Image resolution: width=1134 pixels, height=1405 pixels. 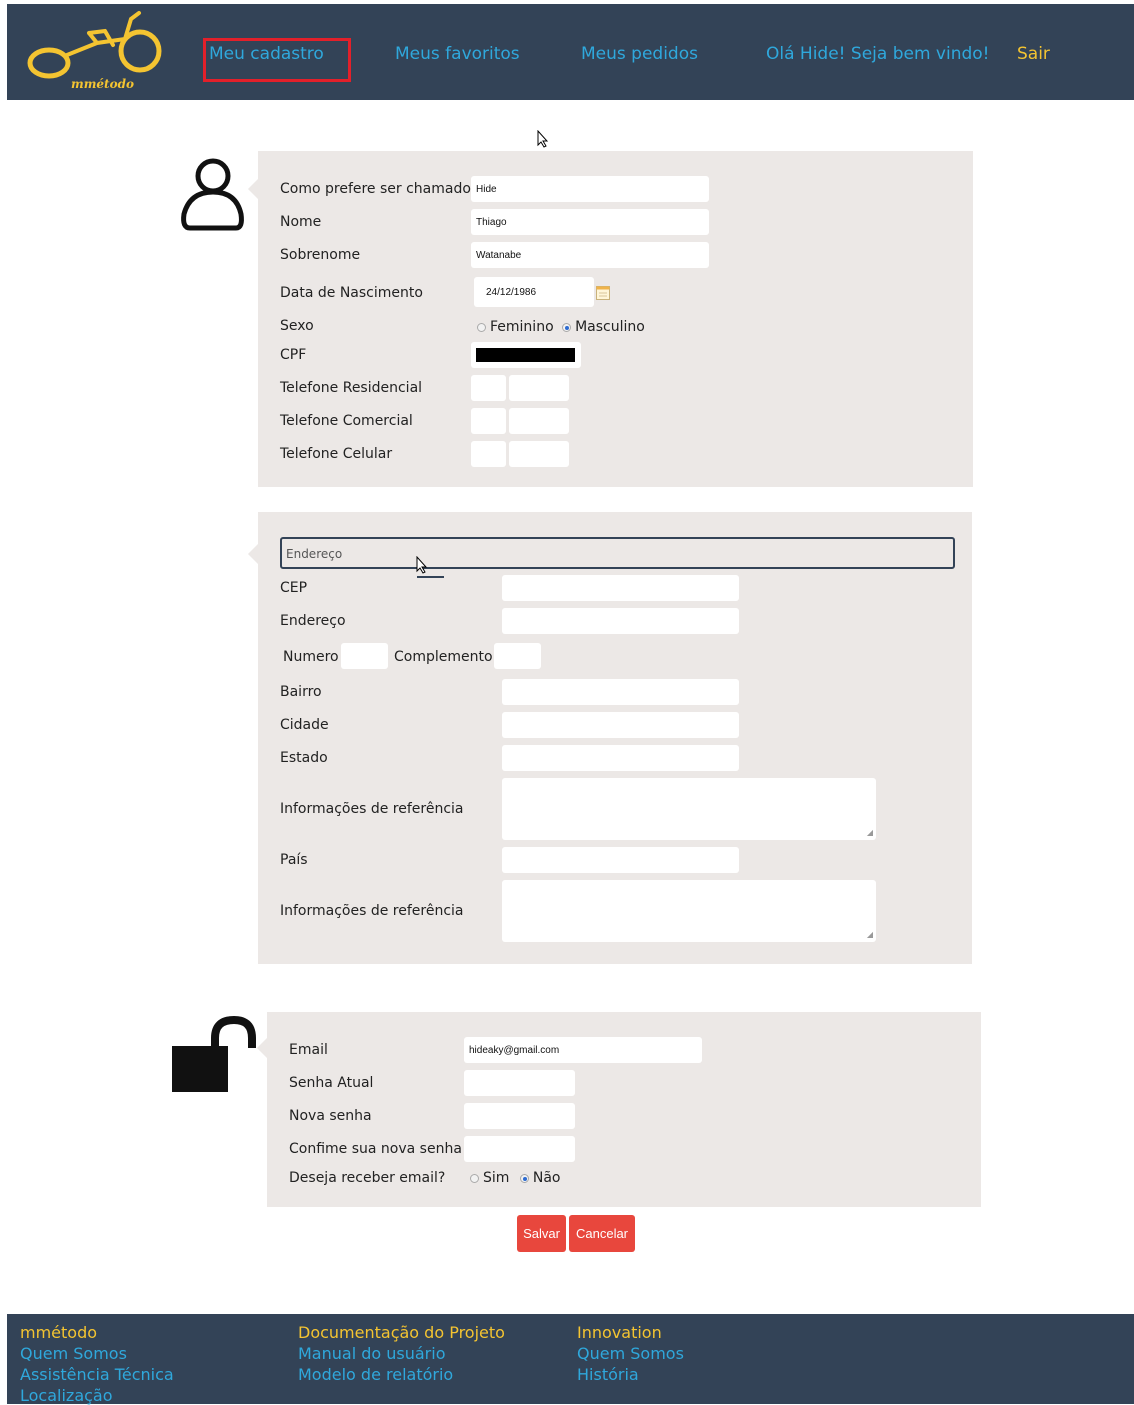 What do you see at coordinates (524, 1178) in the screenshot?
I see `newsletter-nao-radio` at bounding box center [524, 1178].